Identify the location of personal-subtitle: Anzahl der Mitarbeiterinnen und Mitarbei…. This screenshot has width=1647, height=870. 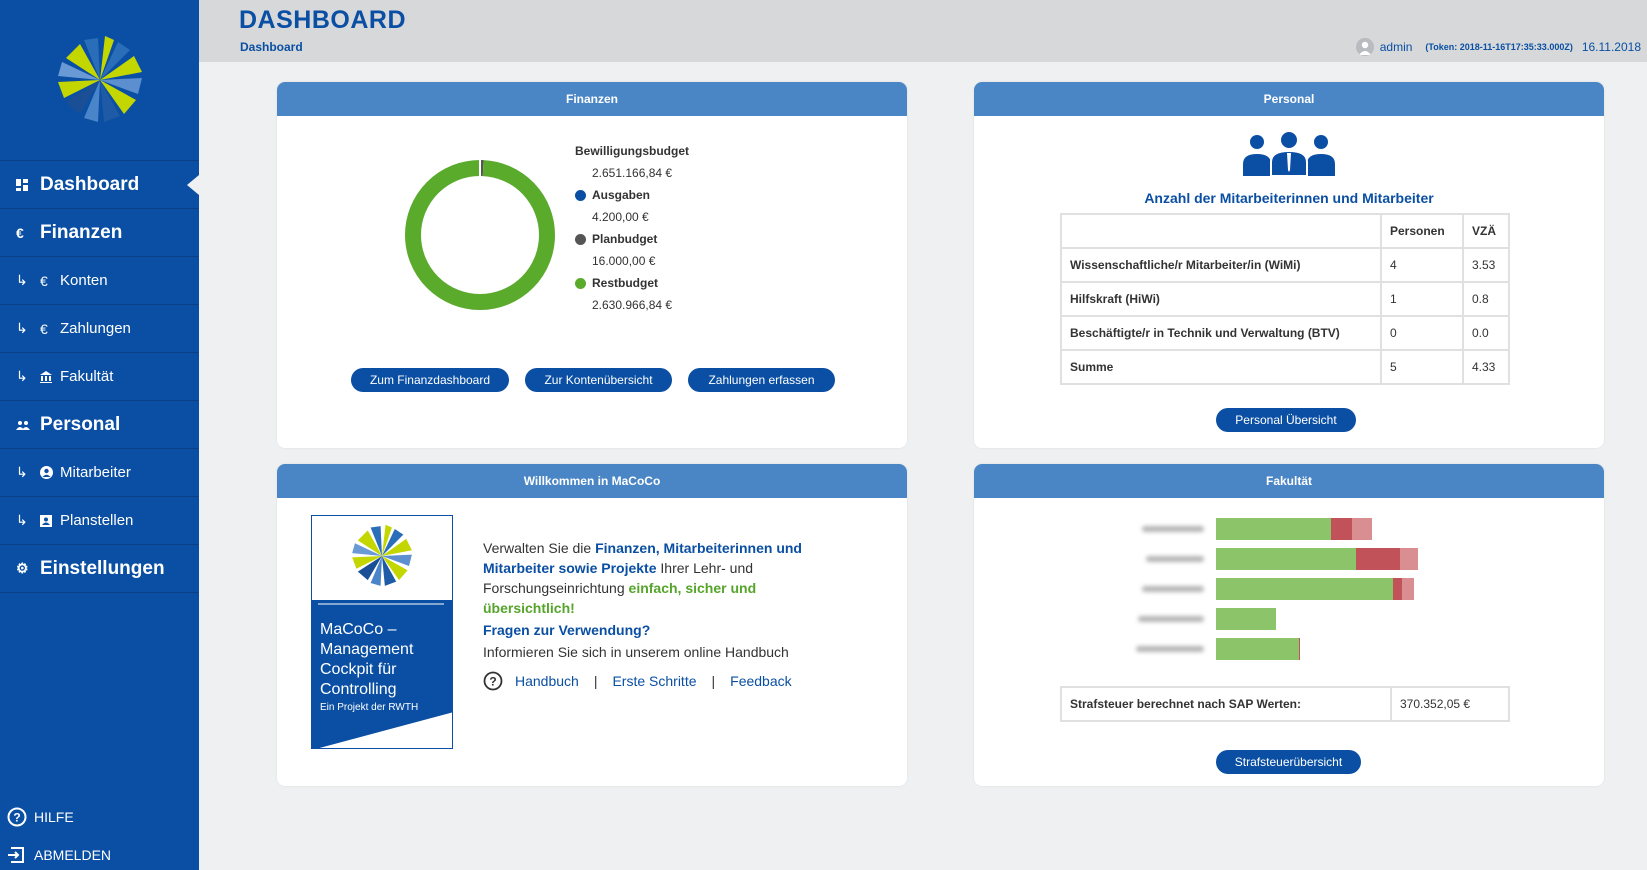
(1289, 198).